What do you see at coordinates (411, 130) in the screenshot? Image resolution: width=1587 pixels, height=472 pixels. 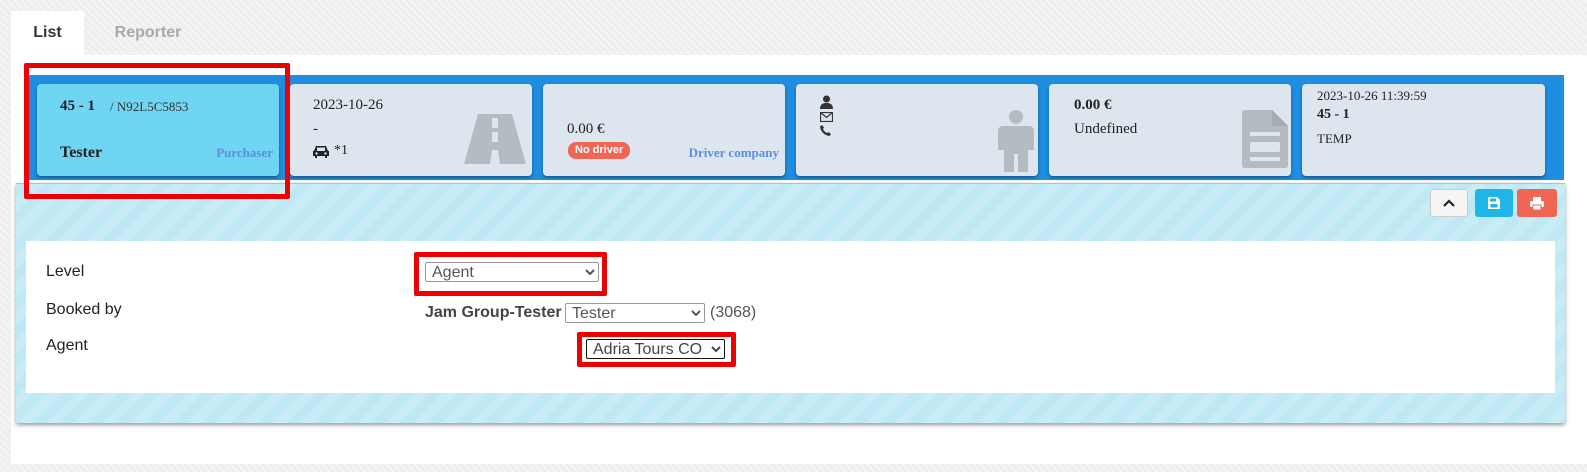 I see `route-card: 2023-10-26 - *1` at bounding box center [411, 130].